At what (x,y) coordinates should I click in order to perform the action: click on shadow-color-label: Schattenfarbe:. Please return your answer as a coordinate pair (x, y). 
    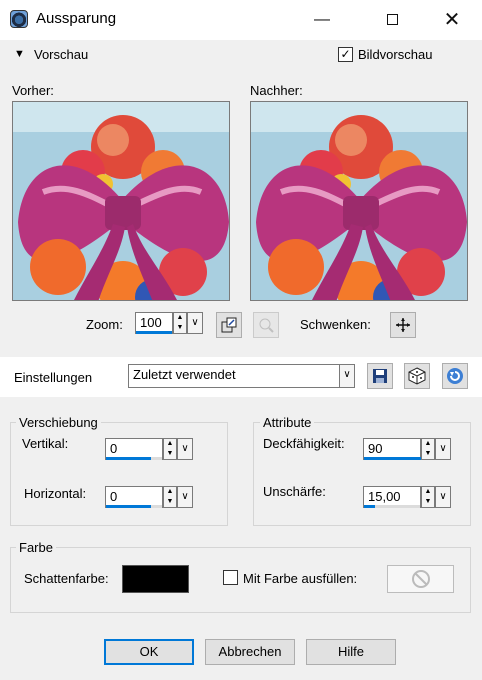
    Looking at the image, I should click on (66, 578).